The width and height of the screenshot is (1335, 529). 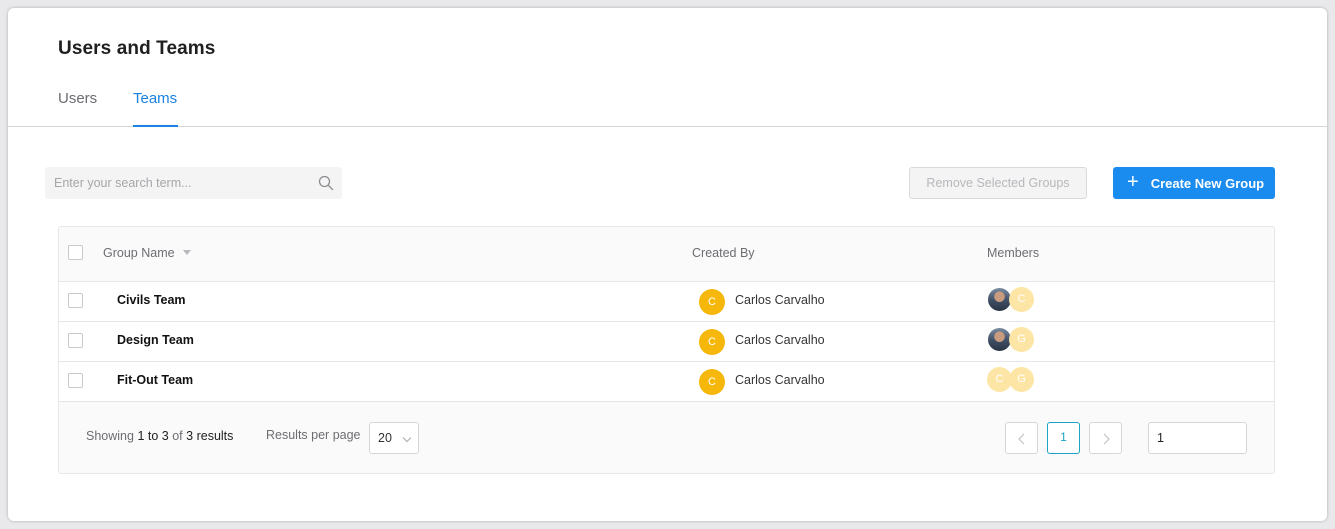 I want to click on page-button-current: 1, so click(x=1063, y=438).